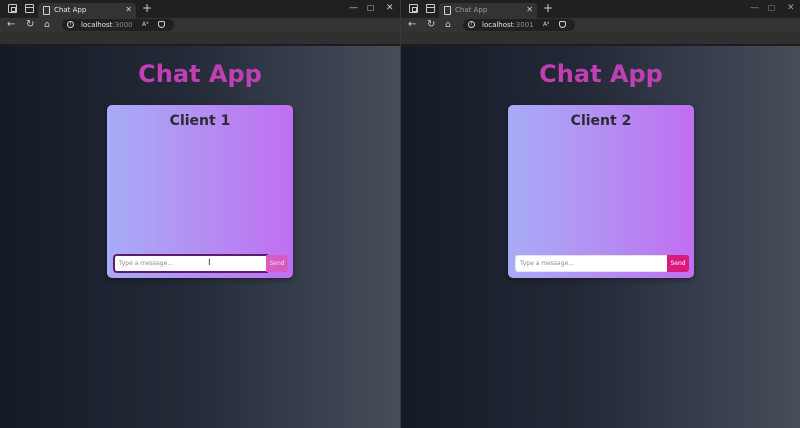  I want to click on message-input: Type a message... I, so click(190, 263).